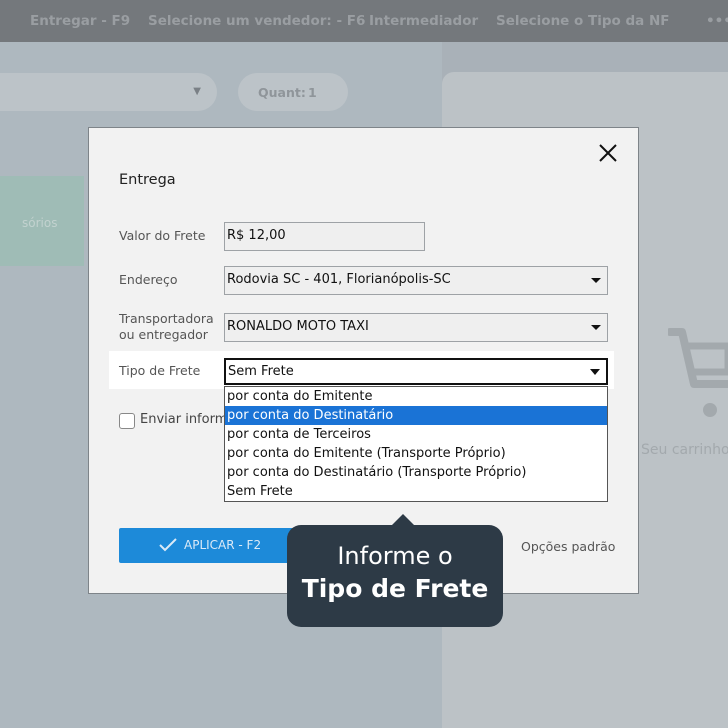 The height and width of the screenshot is (728, 728). What do you see at coordinates (582, 21) in the screenshot?
I see `nf-type-tab: Selecione o Tipo da NF` at bounding box center [582, 21].